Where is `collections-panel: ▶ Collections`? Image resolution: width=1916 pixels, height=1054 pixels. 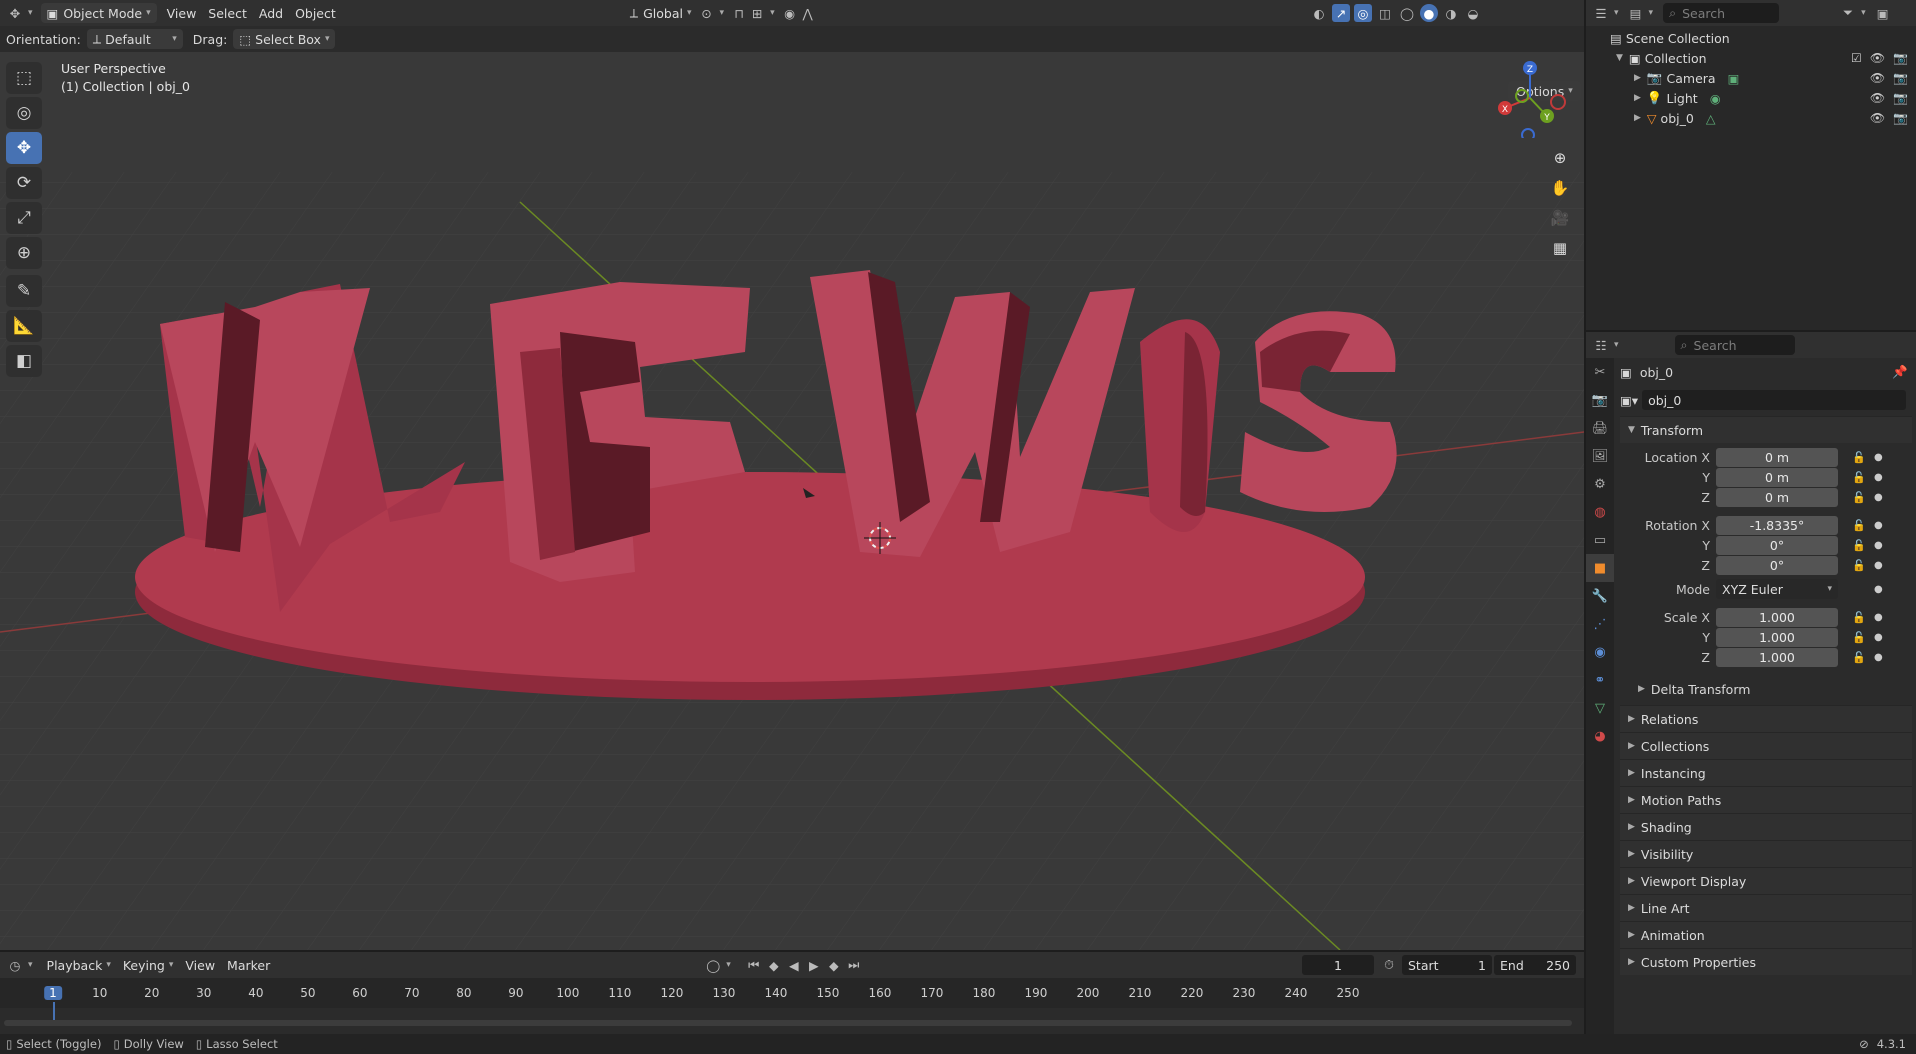
collections-panel: ▶ Collections is located at coordinates (1766, 745).